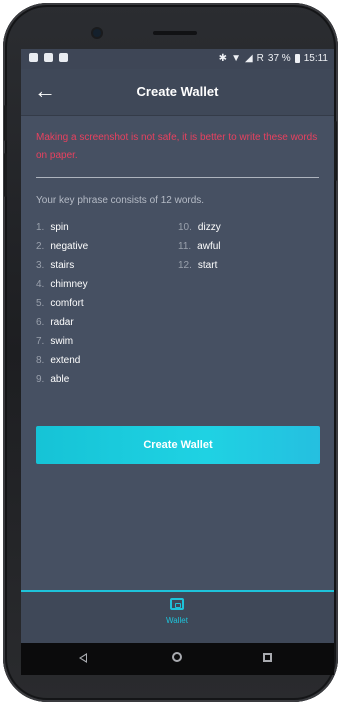 The image size is (341, 705). I want to click on volume-down-button, so click(5, 175).